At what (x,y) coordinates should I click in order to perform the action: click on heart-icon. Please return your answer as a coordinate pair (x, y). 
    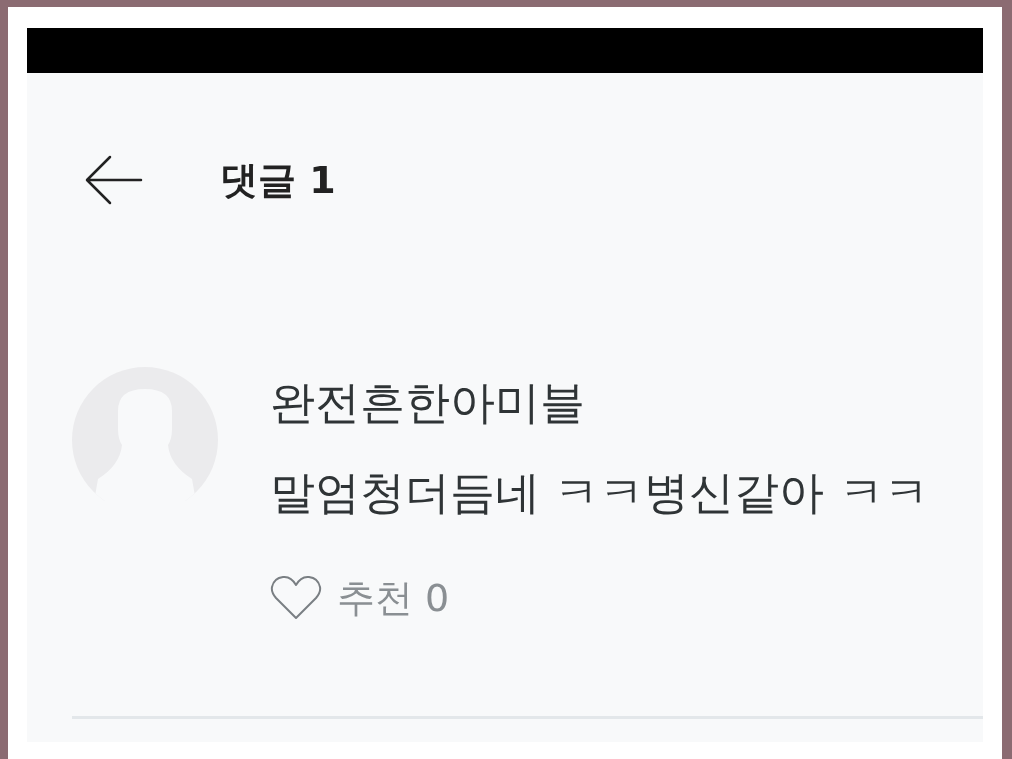
    Looking at the image, I should click on (296, 598).